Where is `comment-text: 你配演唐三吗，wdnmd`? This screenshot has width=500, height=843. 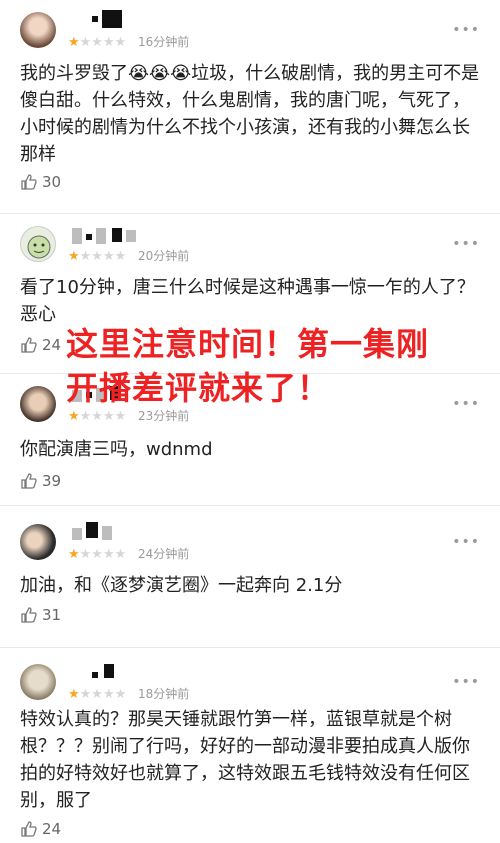 comment-text: 你配演唐三吗，wdnmd is located at coordinates (116, 449).